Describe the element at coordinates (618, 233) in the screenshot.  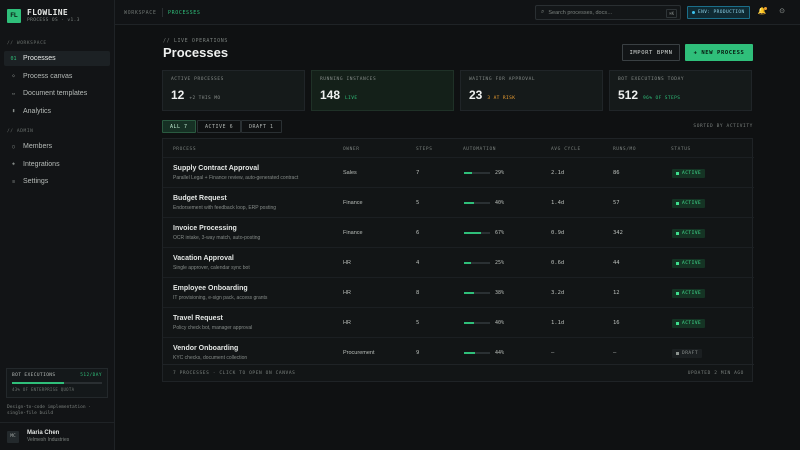
I see `runs-per-month: 342` at that location.